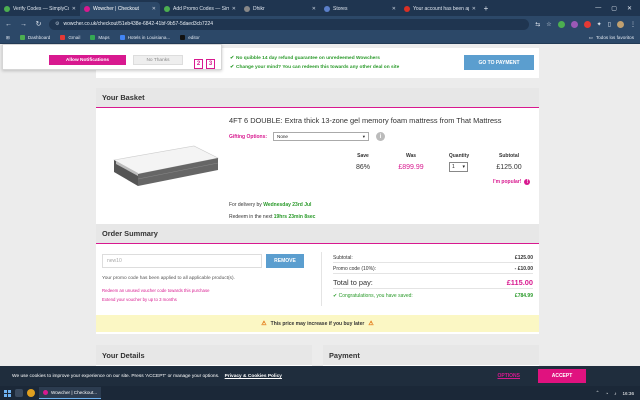 The image size is (640, 400). What do you see at coordinates (259, 9) in the screenshot?
I see `tab-label: Dhikr` at bounding box center [259, 9].